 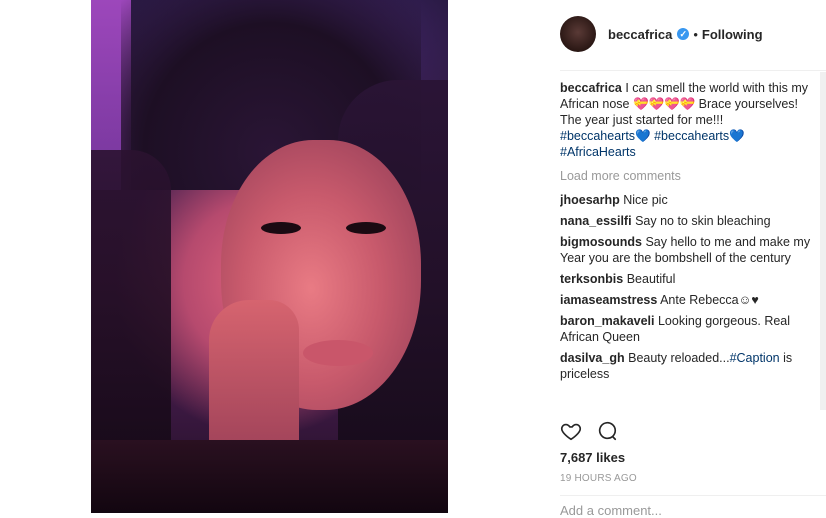 I want to click on avatar, so click(x=578, y=34).